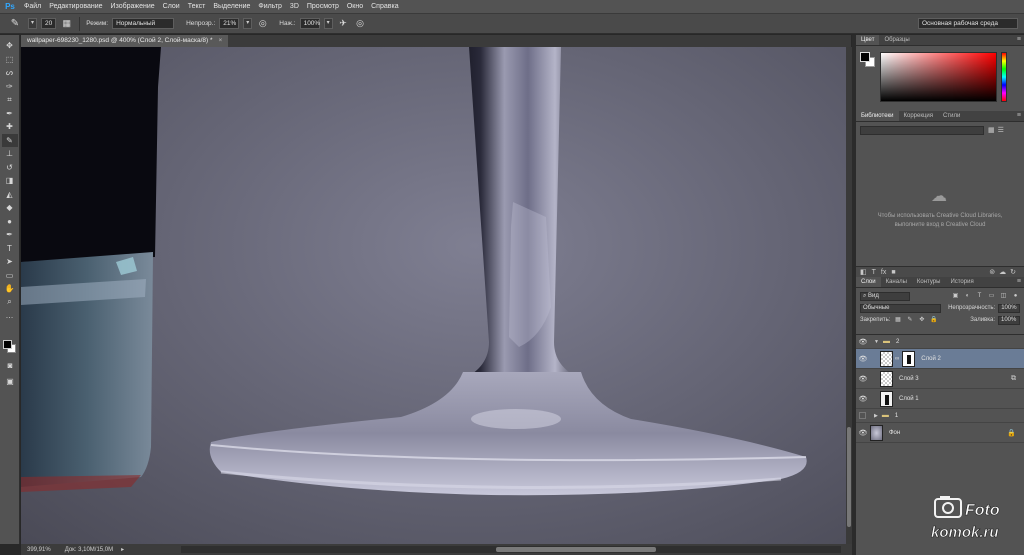 This screenshot has height=555, width=1024. What do you see at coordinates (968, 23) in the screenshot?
I see `workspace-select: Основная рабочая среда` at bounding box center [968, 23].